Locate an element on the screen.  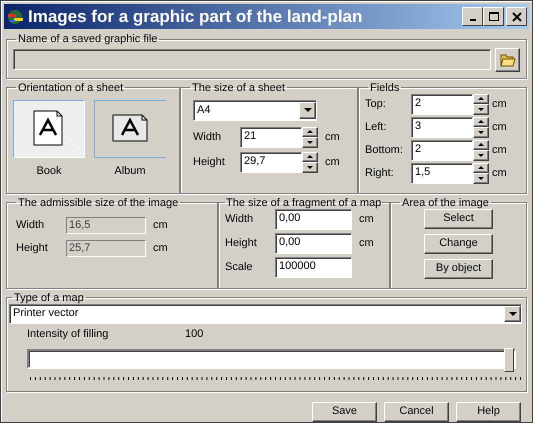
close-button is located at coordinates (516, 16).